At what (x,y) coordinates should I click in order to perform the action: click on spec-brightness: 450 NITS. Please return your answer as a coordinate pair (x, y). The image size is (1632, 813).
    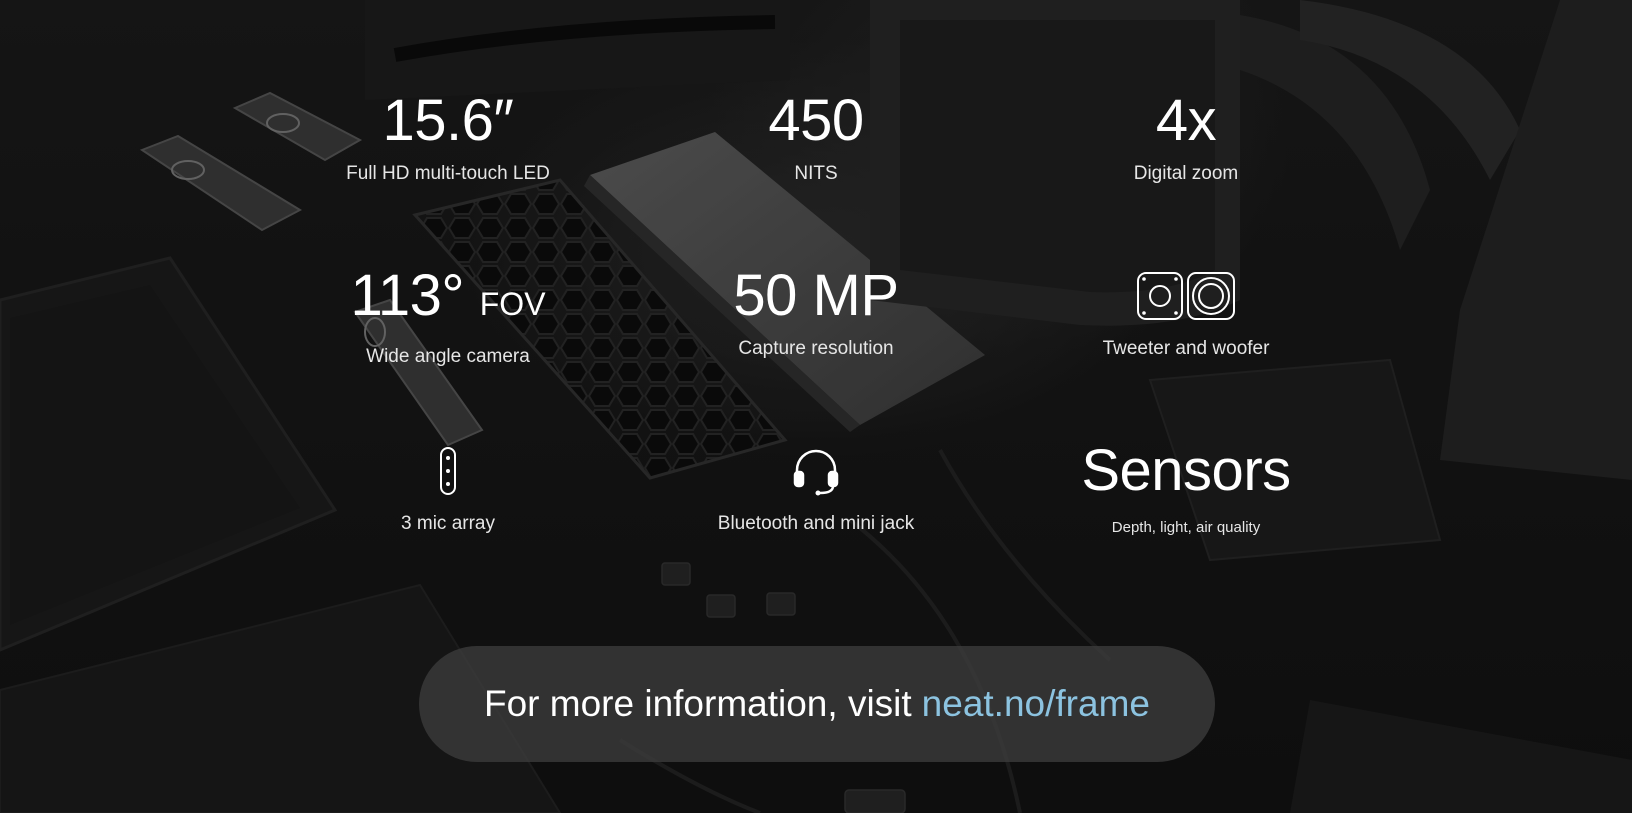
    Looking at the image, I should click on (816, 137).